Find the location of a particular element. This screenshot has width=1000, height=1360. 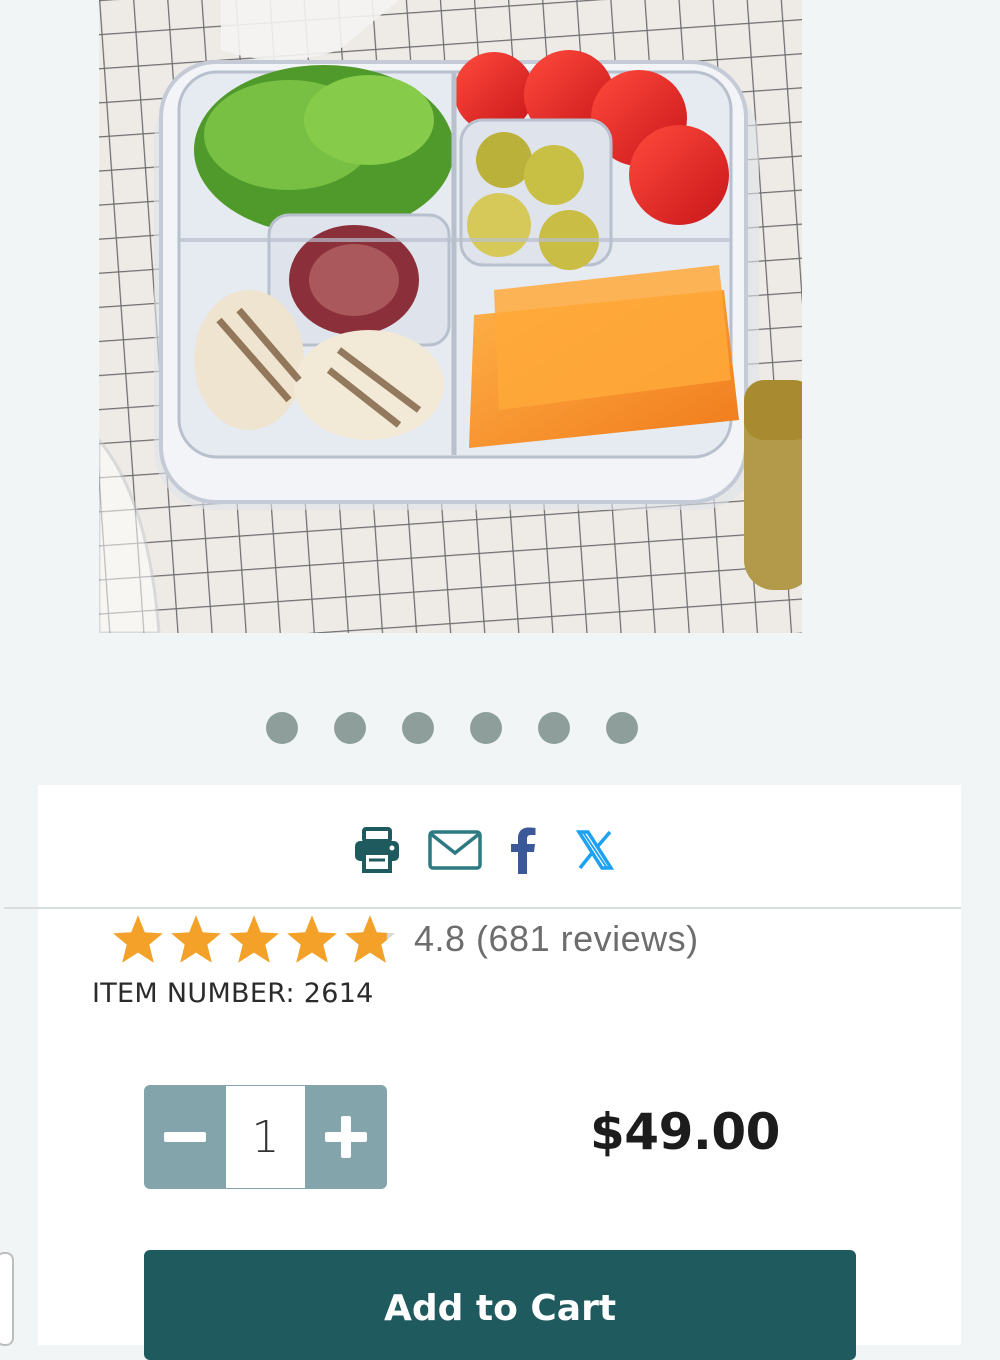

print-icon is located at coordinates (377, 850).